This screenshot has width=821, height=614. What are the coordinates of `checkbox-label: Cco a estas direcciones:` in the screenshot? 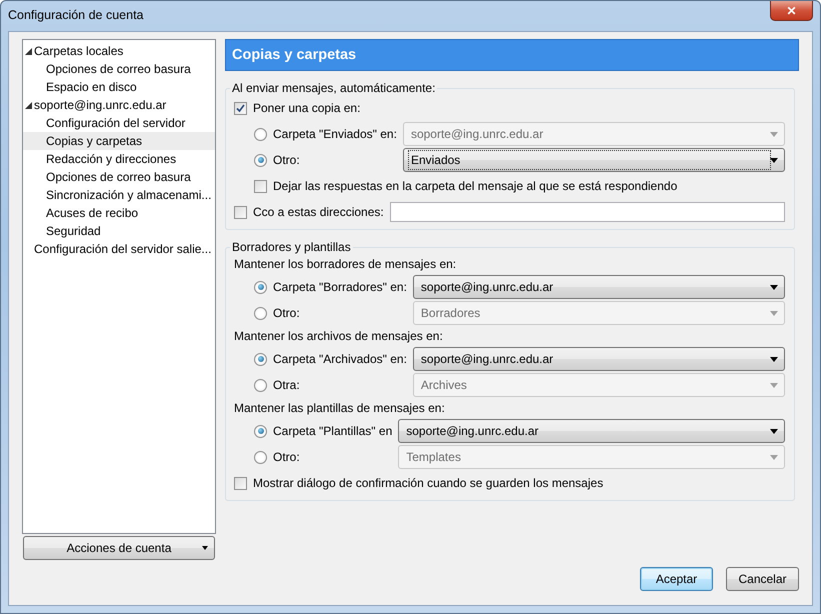 It's located at (318, 212).